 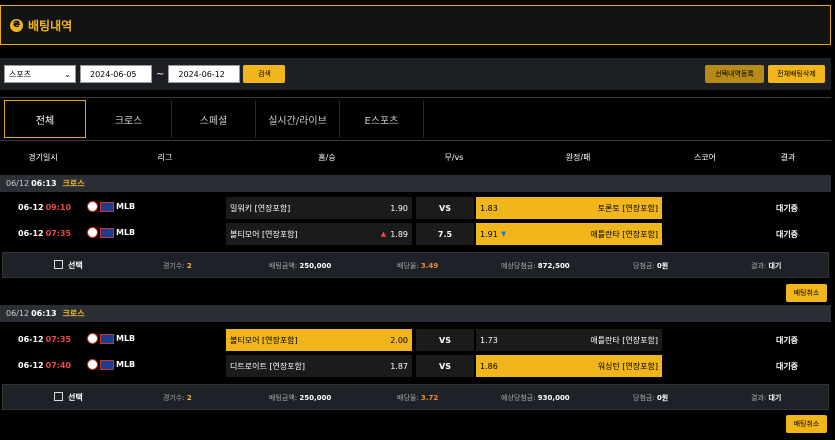 I want to click on page-title: 배팅내역, so click(x=50, y=25).